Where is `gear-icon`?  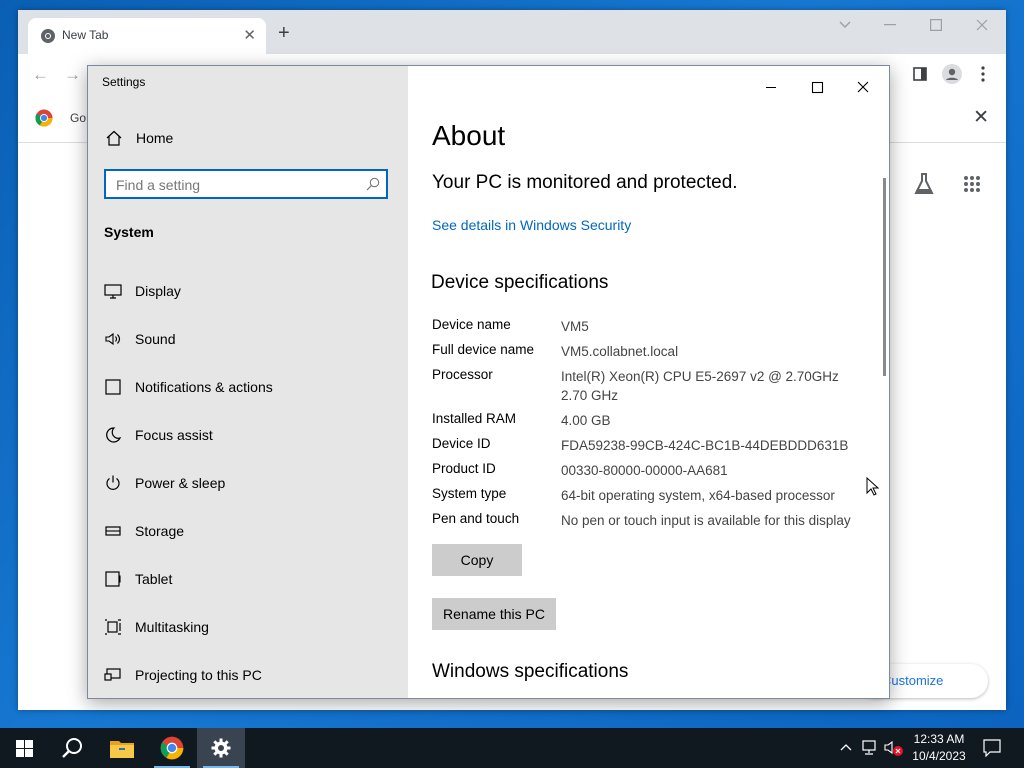
gear-icon is located at coordinates (221, 748).